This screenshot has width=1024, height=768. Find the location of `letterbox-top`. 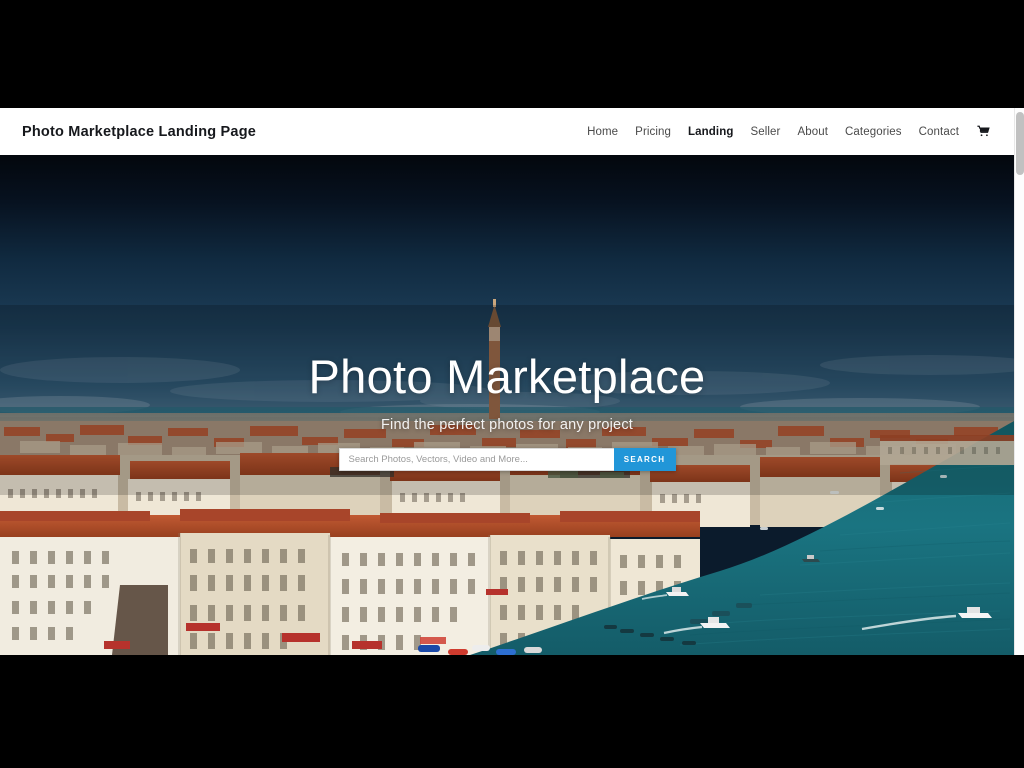

letterbox-top is located at coordinates (512, 54).